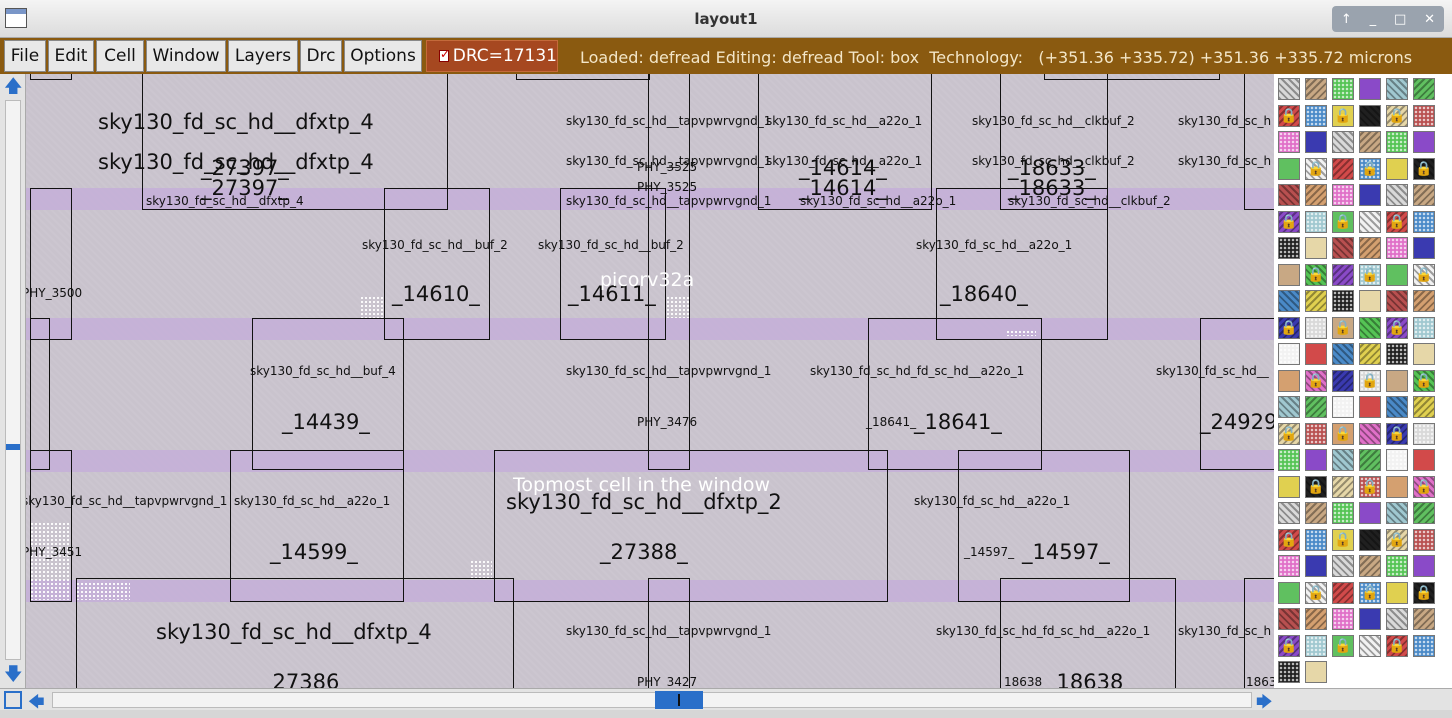 The width and height of the screenshot is (1452, 718). I want to click on horizontal-scroll-thumb, so click(679, 700).